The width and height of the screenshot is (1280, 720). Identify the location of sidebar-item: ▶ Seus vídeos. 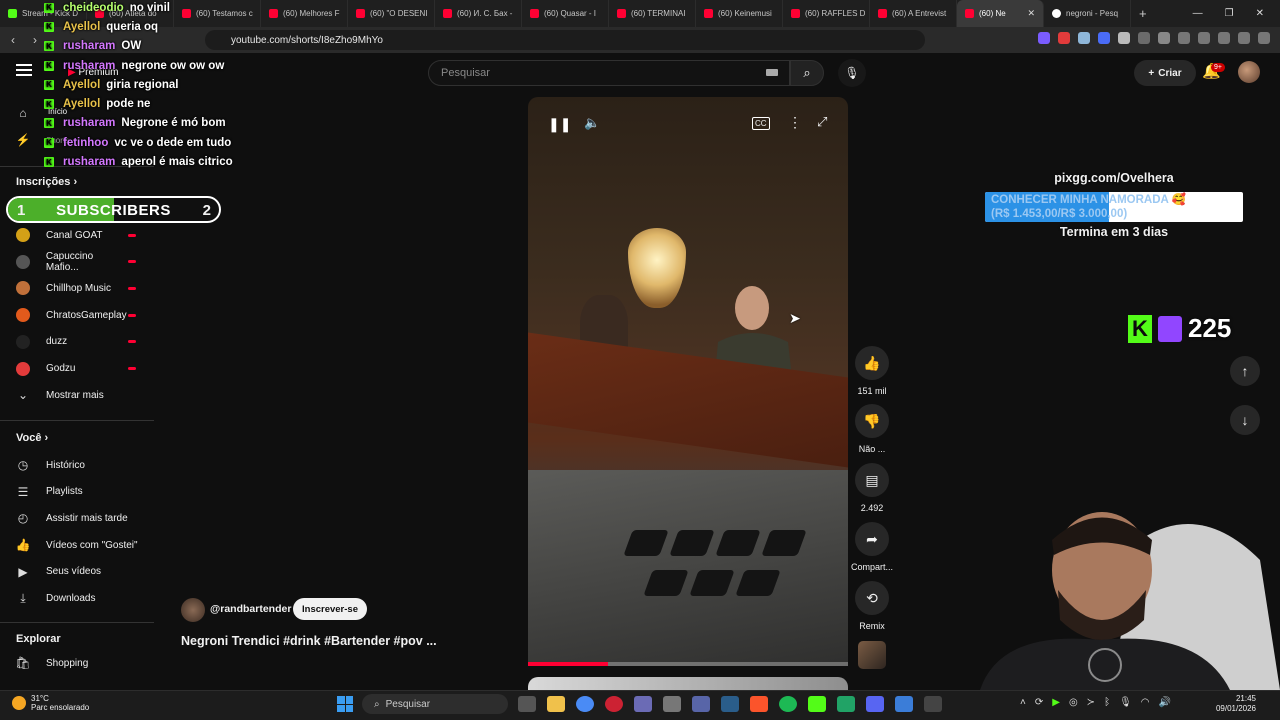
(77, 572).